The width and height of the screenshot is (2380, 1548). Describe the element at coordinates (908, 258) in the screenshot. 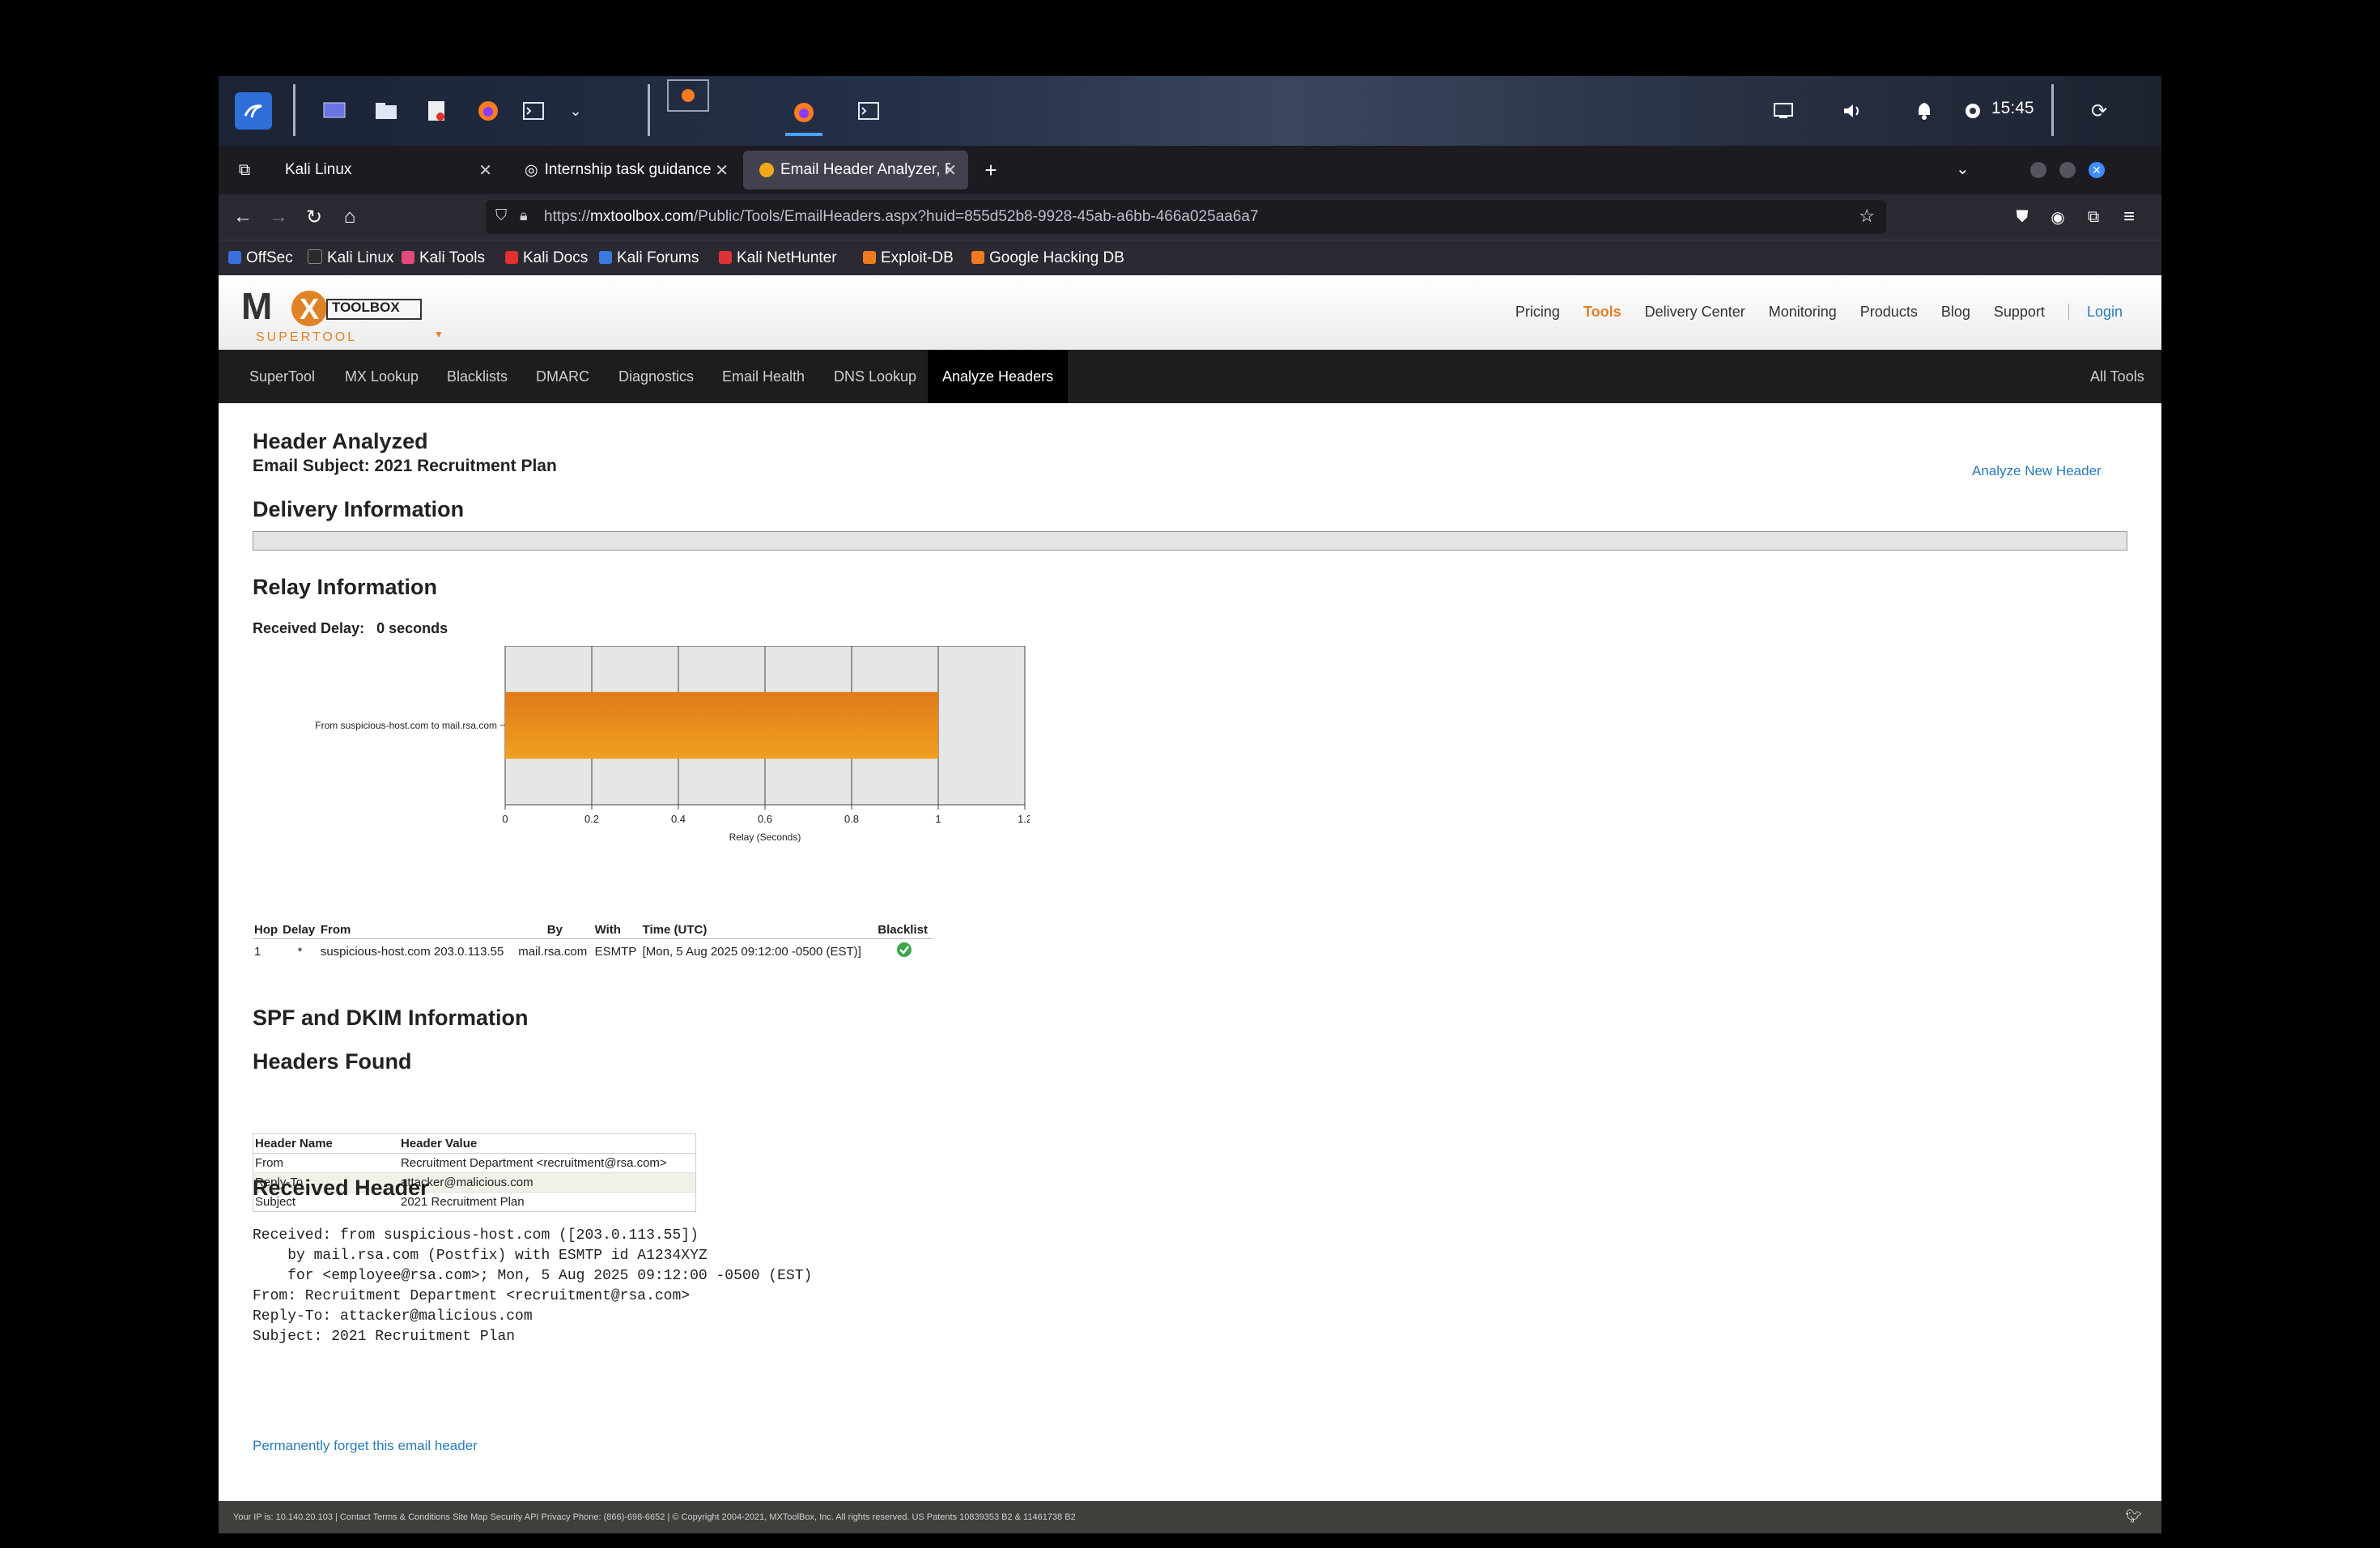

I see `bookmark-exploit-db: Exploit-DB` at that location.